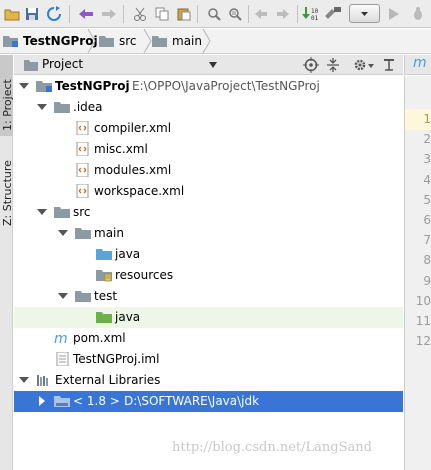 The width and height of the screenshot is (431, 470). I want to click on libraries-icon, so click(42, 380).